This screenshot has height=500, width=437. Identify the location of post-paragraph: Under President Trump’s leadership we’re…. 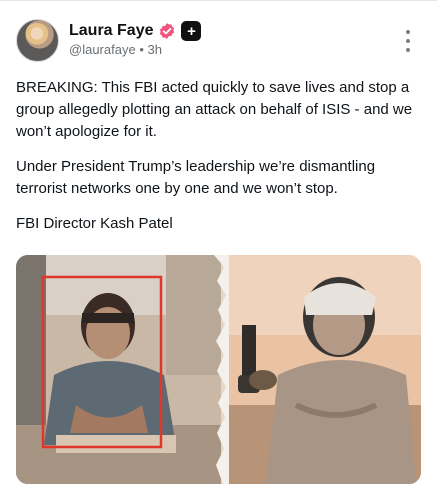
(196, 177).